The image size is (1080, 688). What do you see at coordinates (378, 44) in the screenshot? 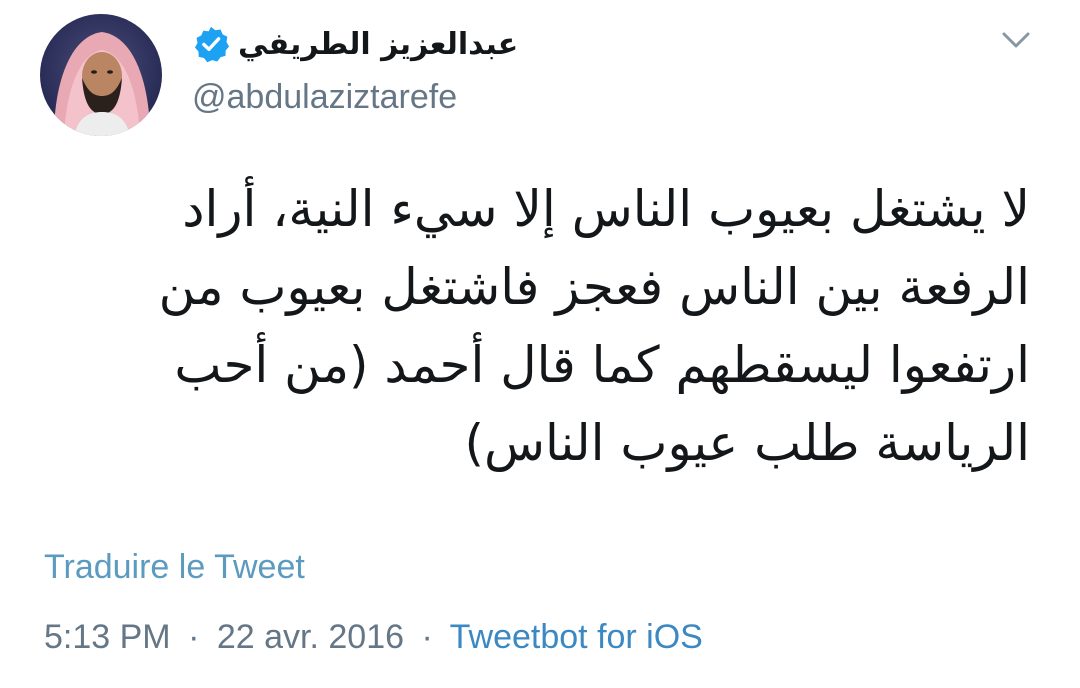
I see `display-name: عبدالعزيز الطريفي` at bounding box center [378, 44].